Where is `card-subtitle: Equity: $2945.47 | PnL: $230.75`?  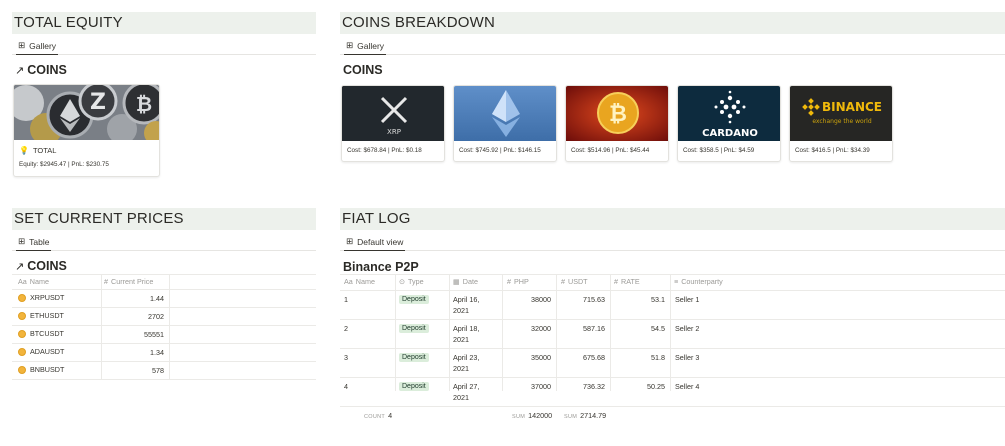
card-subtitle: Equity: $2945.47 | PnL: $230.75 is located at coordinates (64, 164).